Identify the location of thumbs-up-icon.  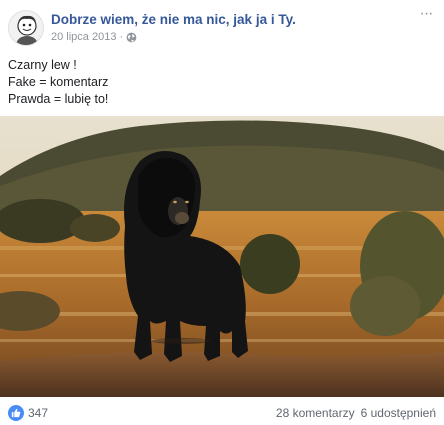
(16, 413).